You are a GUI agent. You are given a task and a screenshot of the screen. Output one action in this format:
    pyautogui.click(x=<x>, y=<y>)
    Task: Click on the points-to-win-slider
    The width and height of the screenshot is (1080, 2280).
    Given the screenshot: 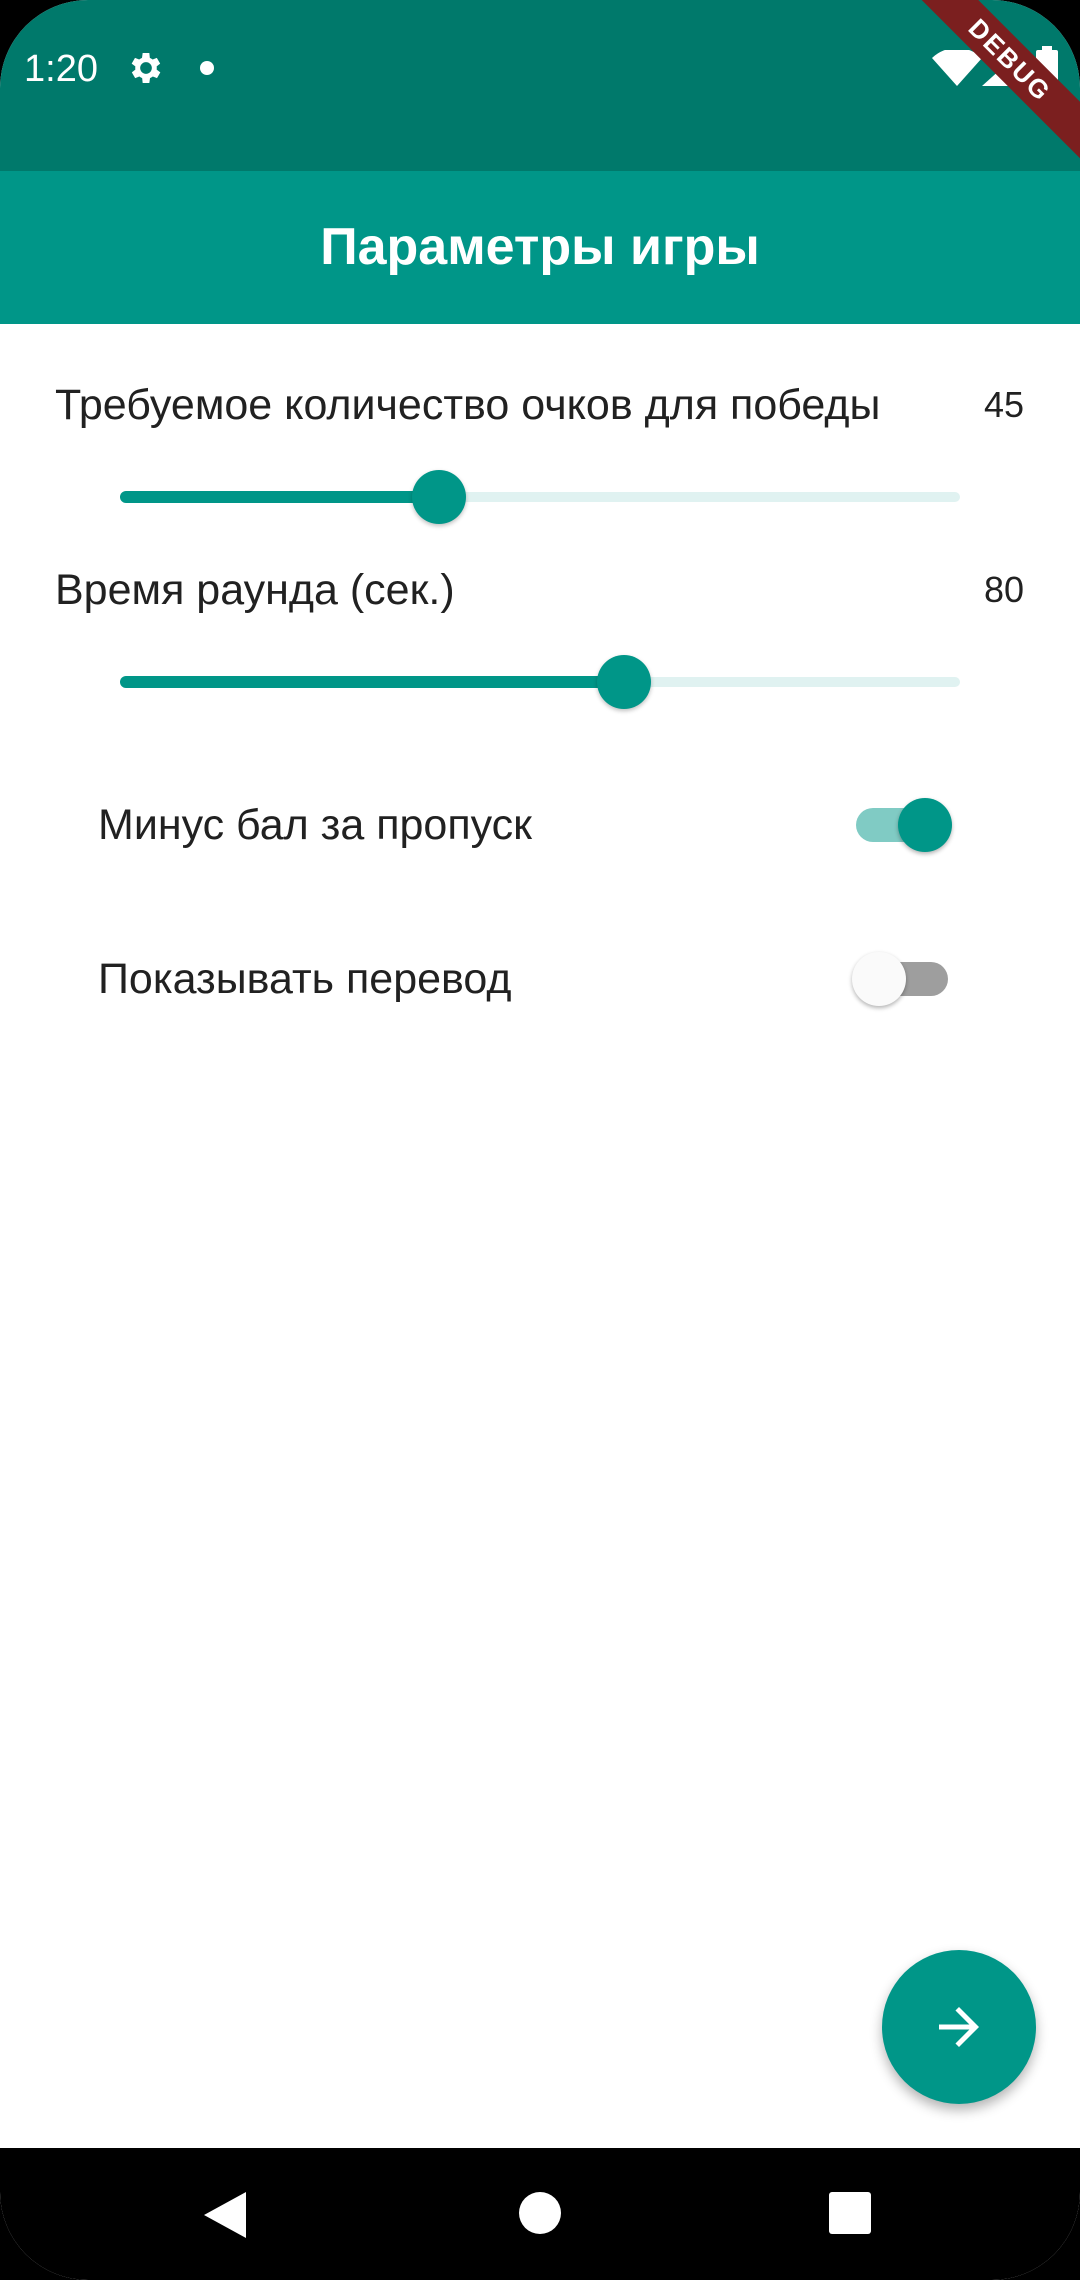 What is the action you would take?
    pyautogui.click(x=540, y=497)
    